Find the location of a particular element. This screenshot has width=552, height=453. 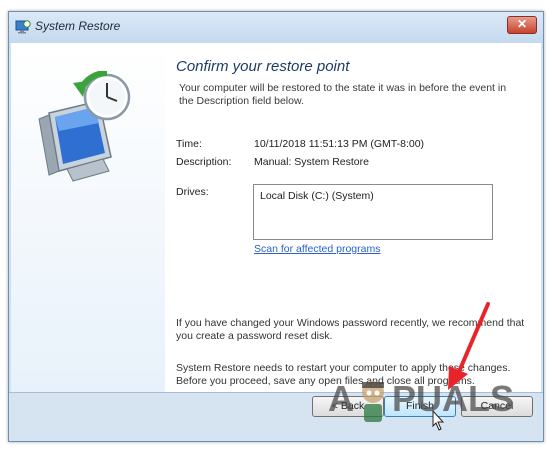

computer-restore-clock-icon is located at coordinates (84, 126).